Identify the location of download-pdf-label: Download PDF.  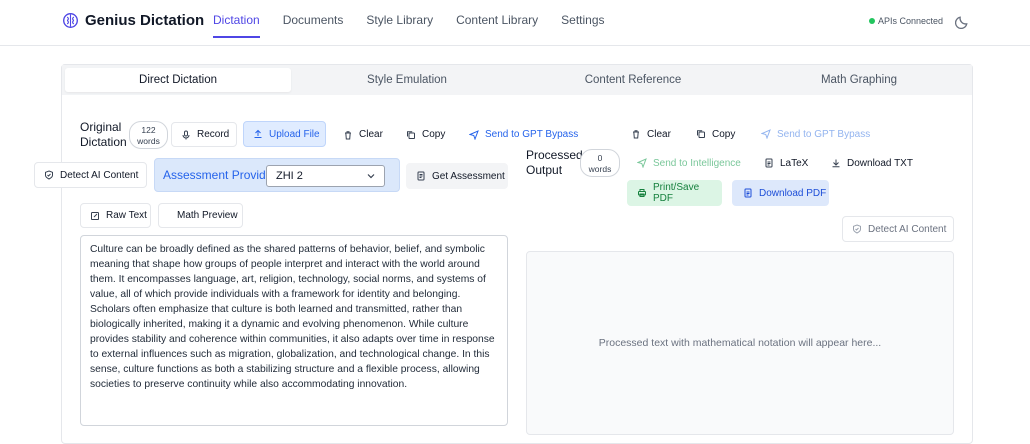
(793, 193).